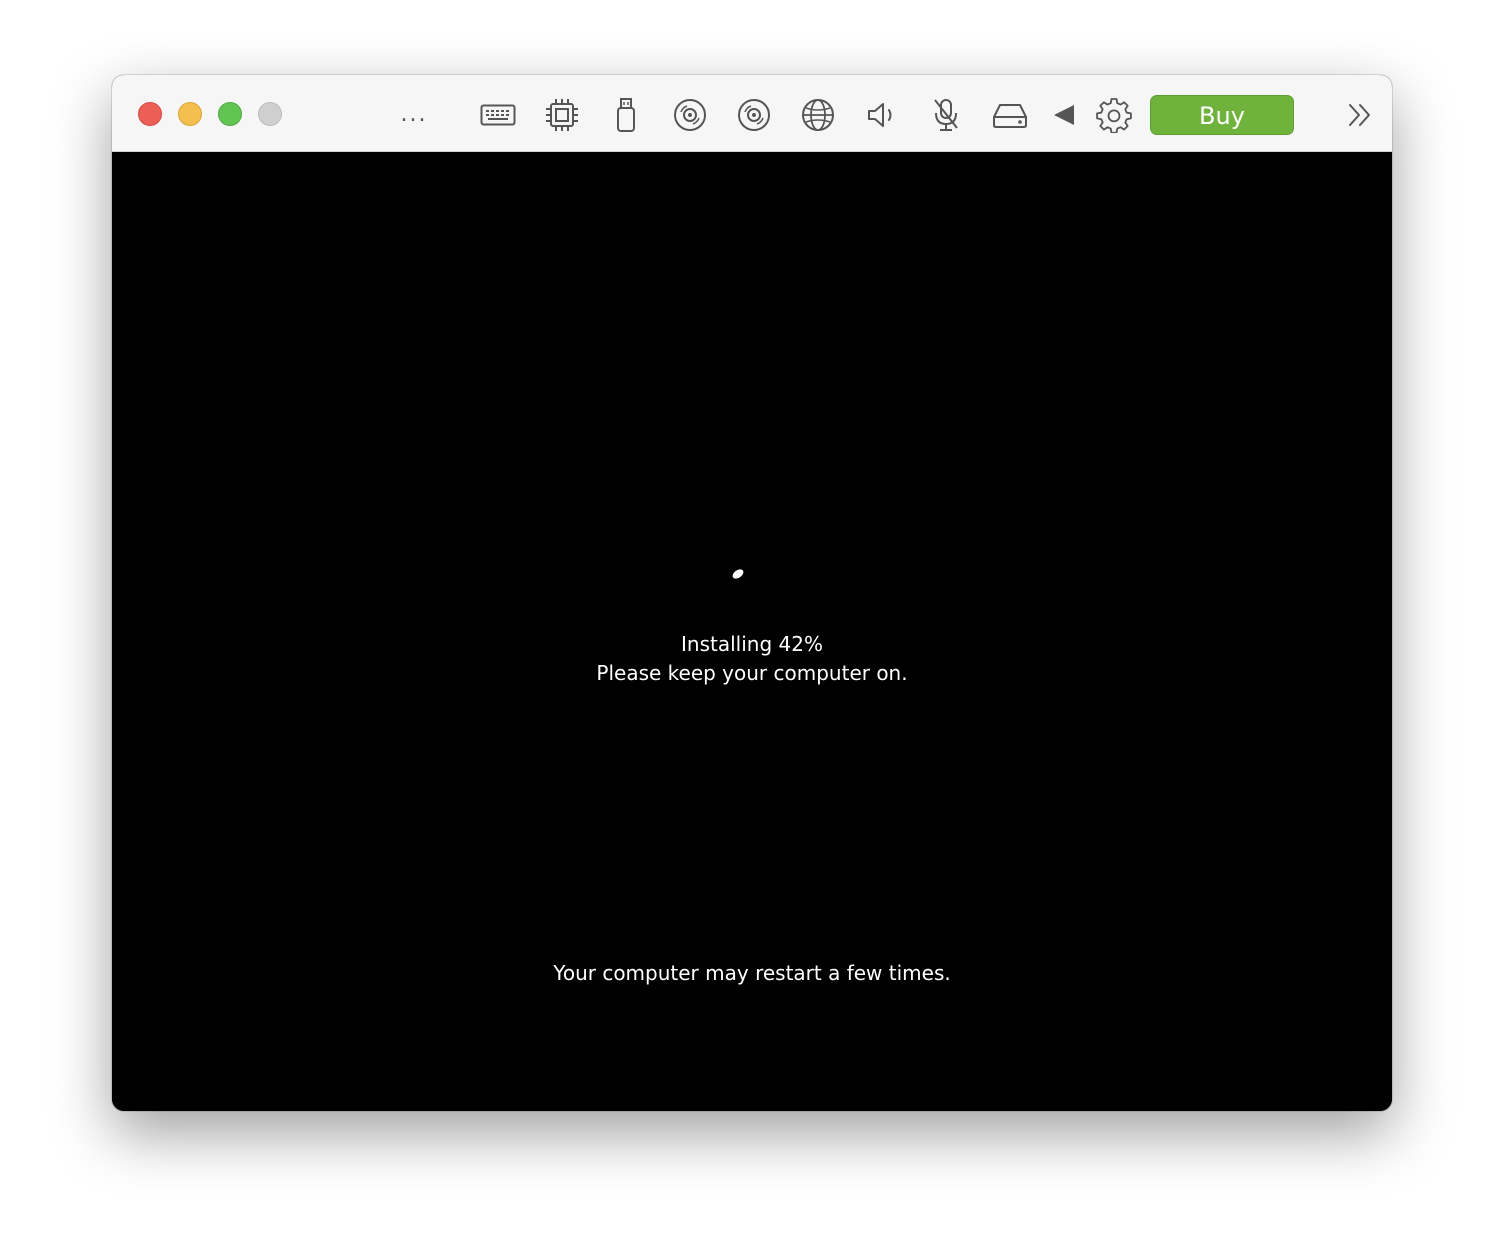 The width and height of the screenshot is (1504, 1260). I want to click on keyboard-button, so click(498, 115).